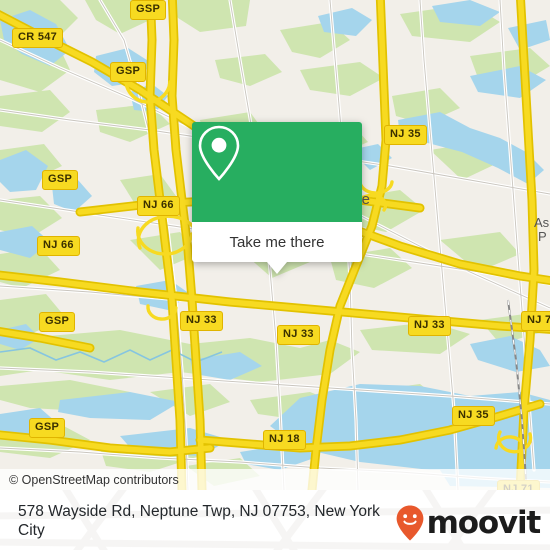  I want to click on popup-image, so click(277, 172).